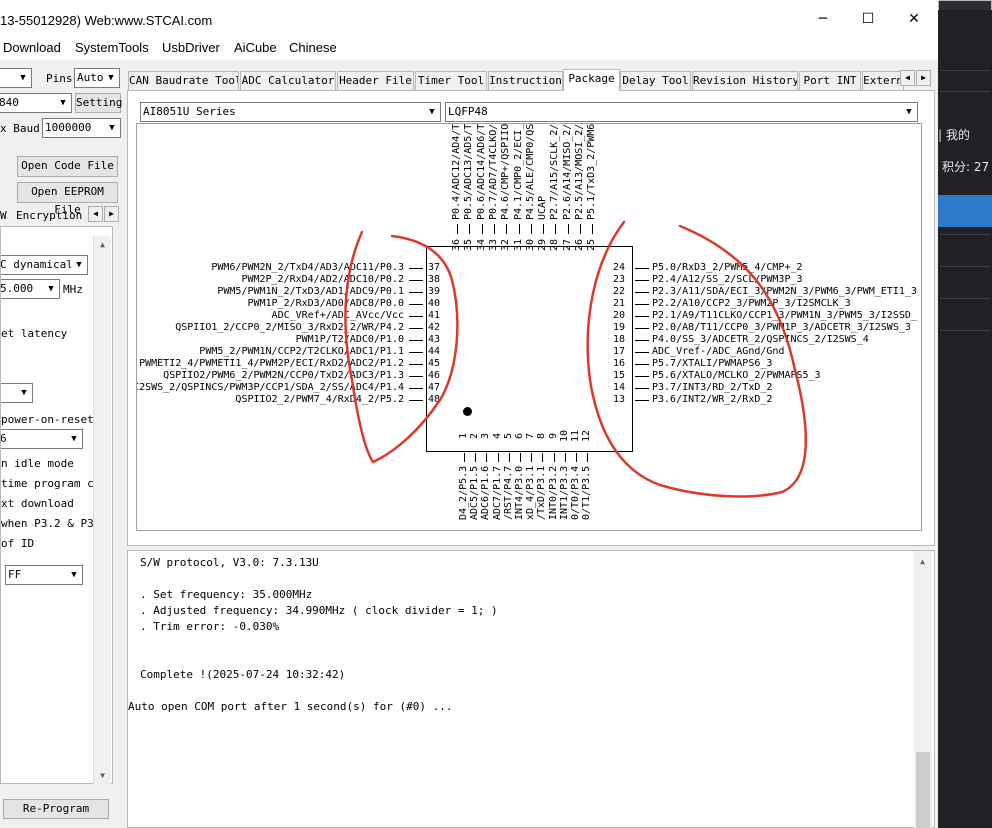  I want to click on pin-label-left: QSPIIO2_2/PWM7_4/RxD4_2/P5.2, so click(319, 399).